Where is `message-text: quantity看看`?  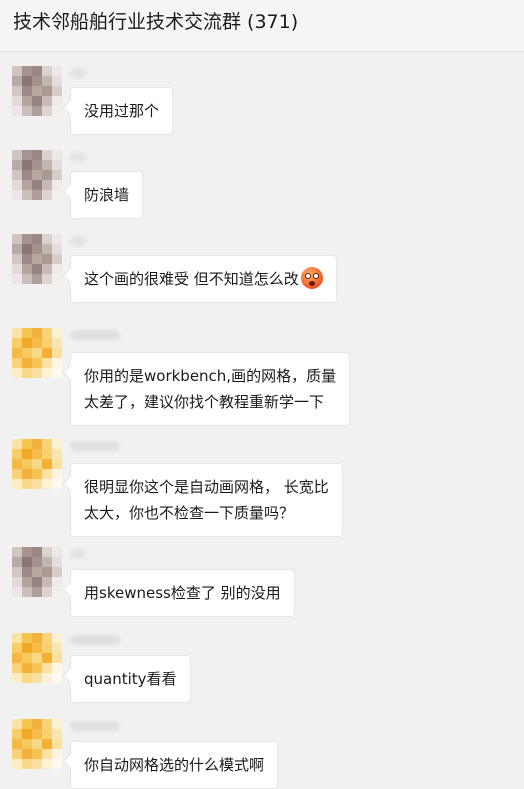 message-text: quantity看看 is located at coordinates (130, 679).